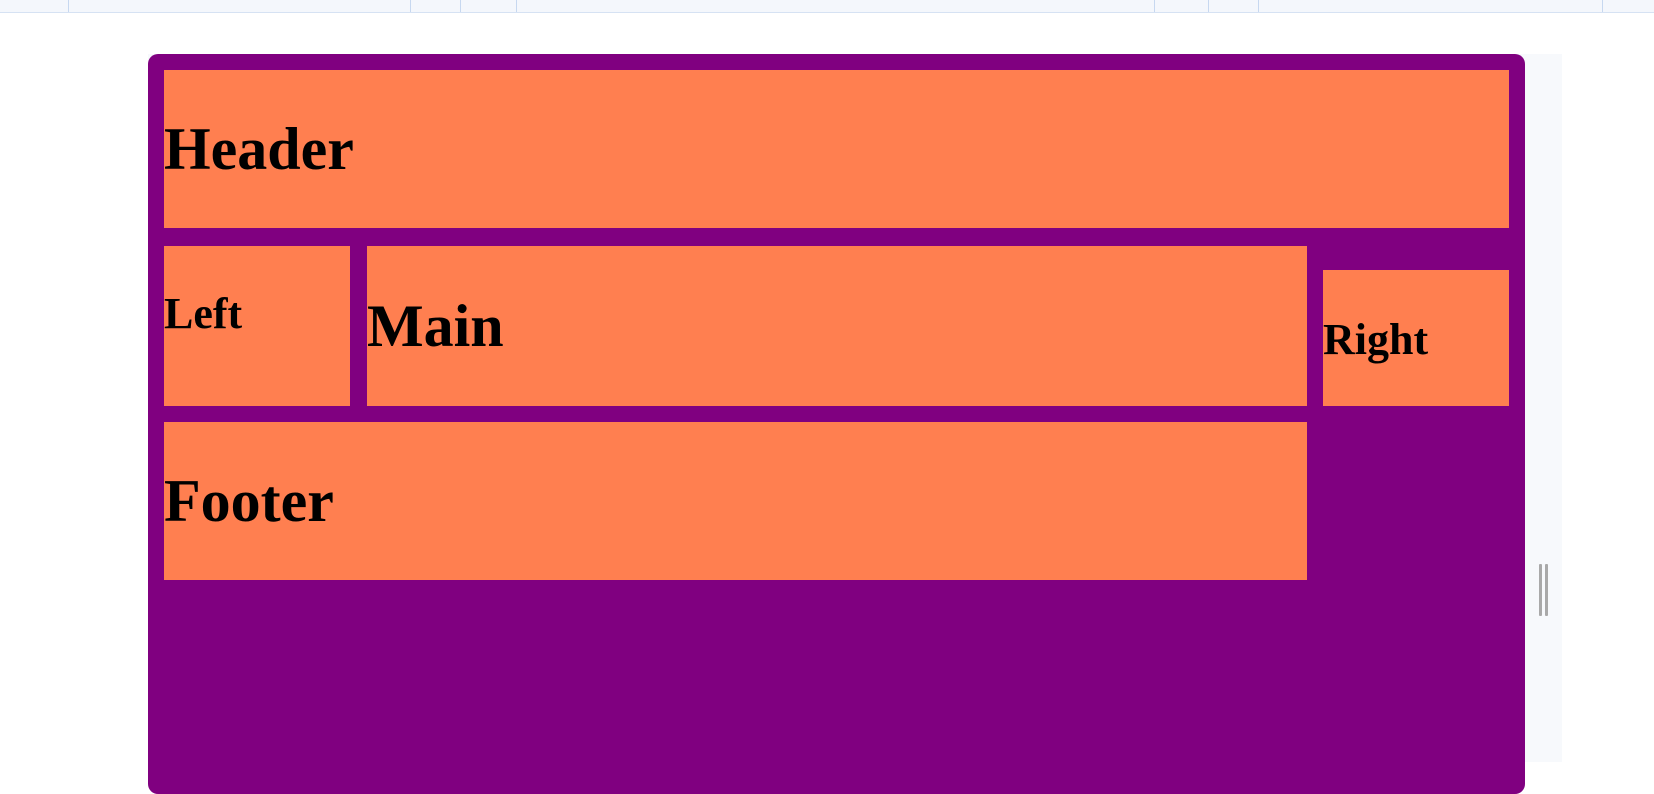 The height and width of the screenshot is (794, 1654). I want to click on footer-label: Footer, so click(249, 501).